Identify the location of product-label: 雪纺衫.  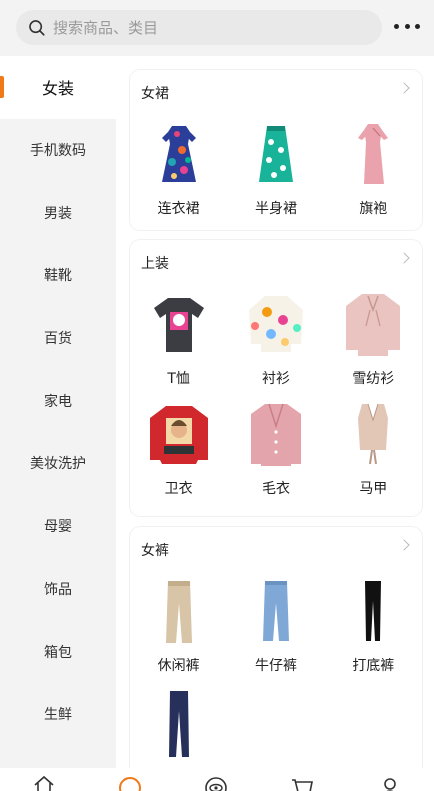
(373, 379).